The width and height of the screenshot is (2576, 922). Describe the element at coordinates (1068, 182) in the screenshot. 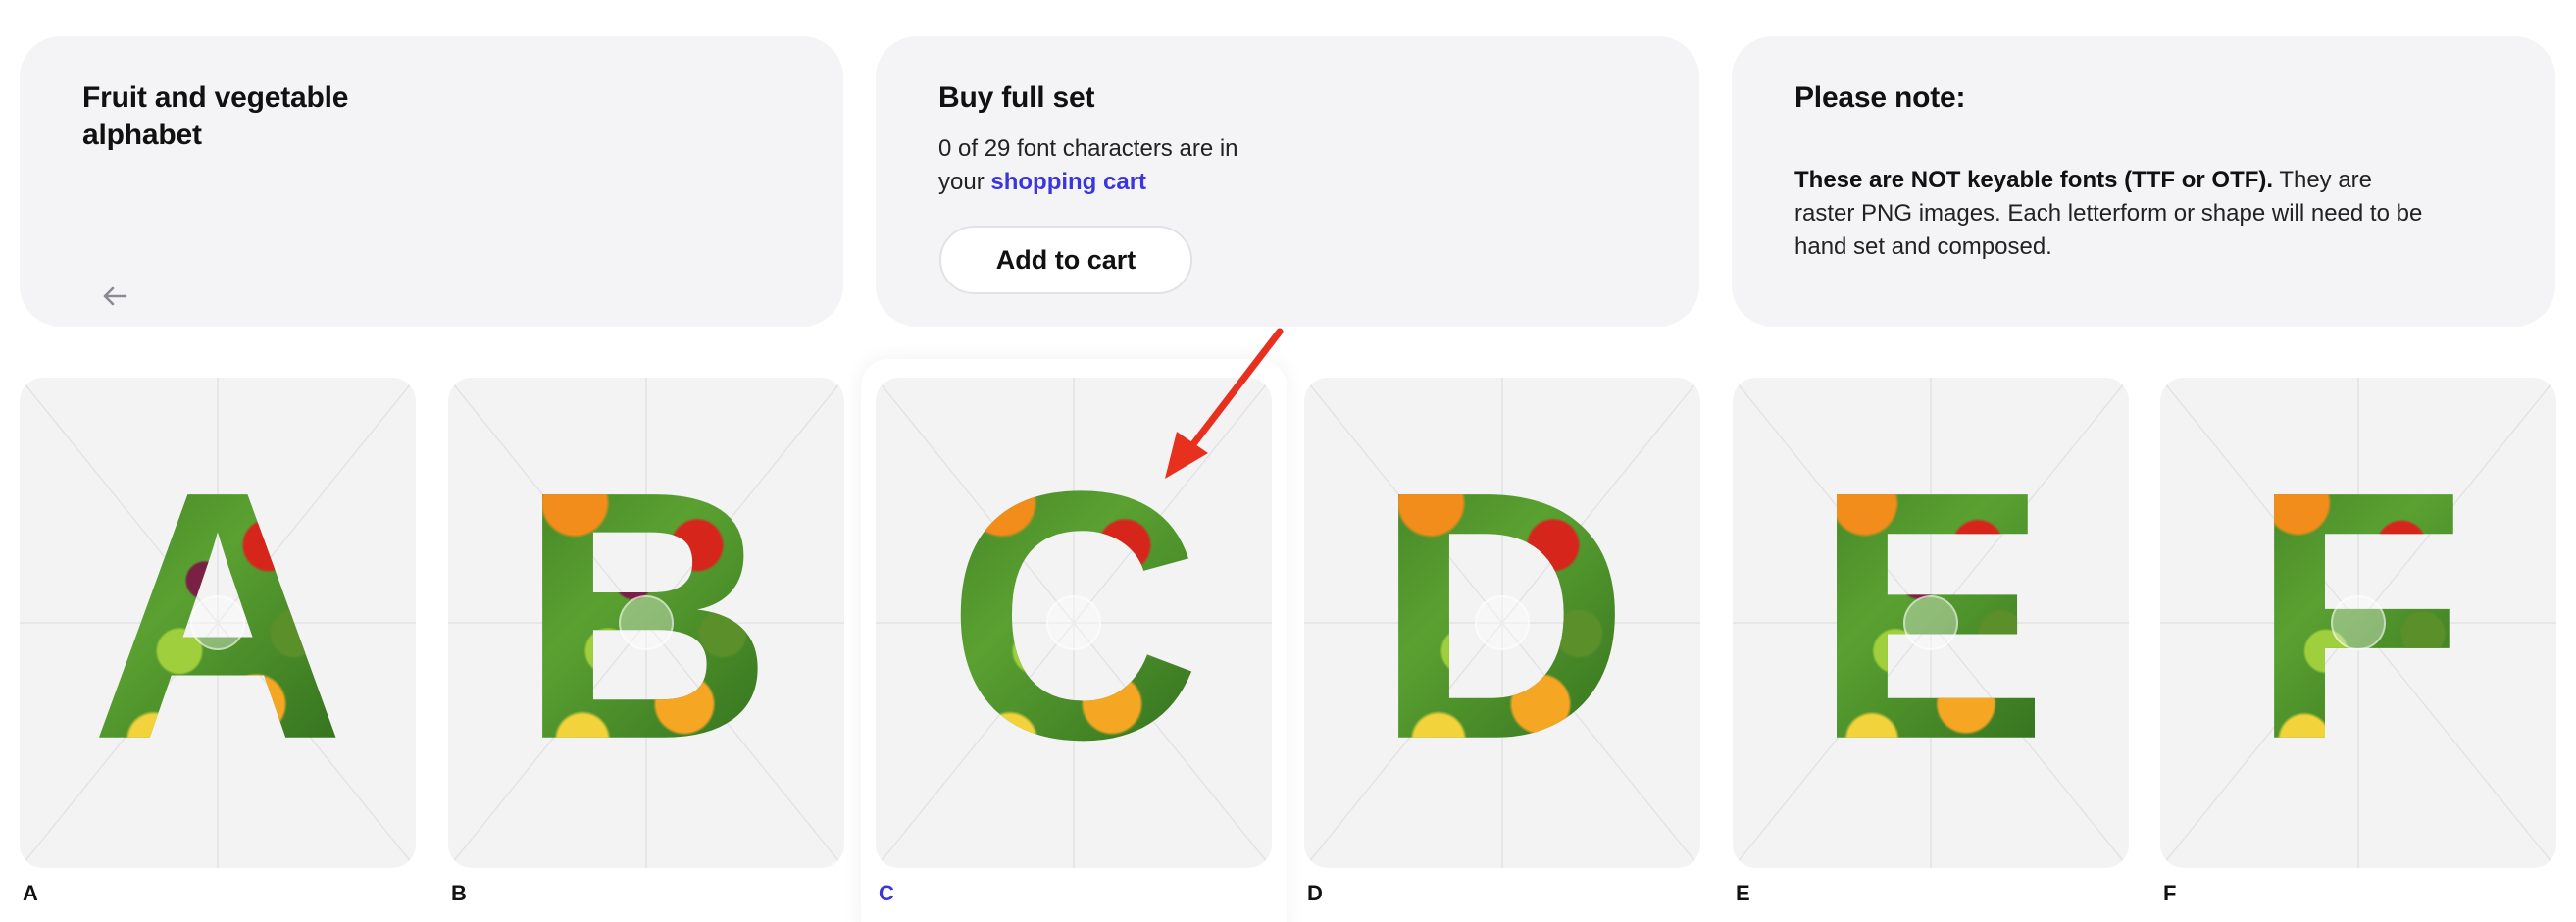

I see `shopping-cart-link: shopping cart` at that location.